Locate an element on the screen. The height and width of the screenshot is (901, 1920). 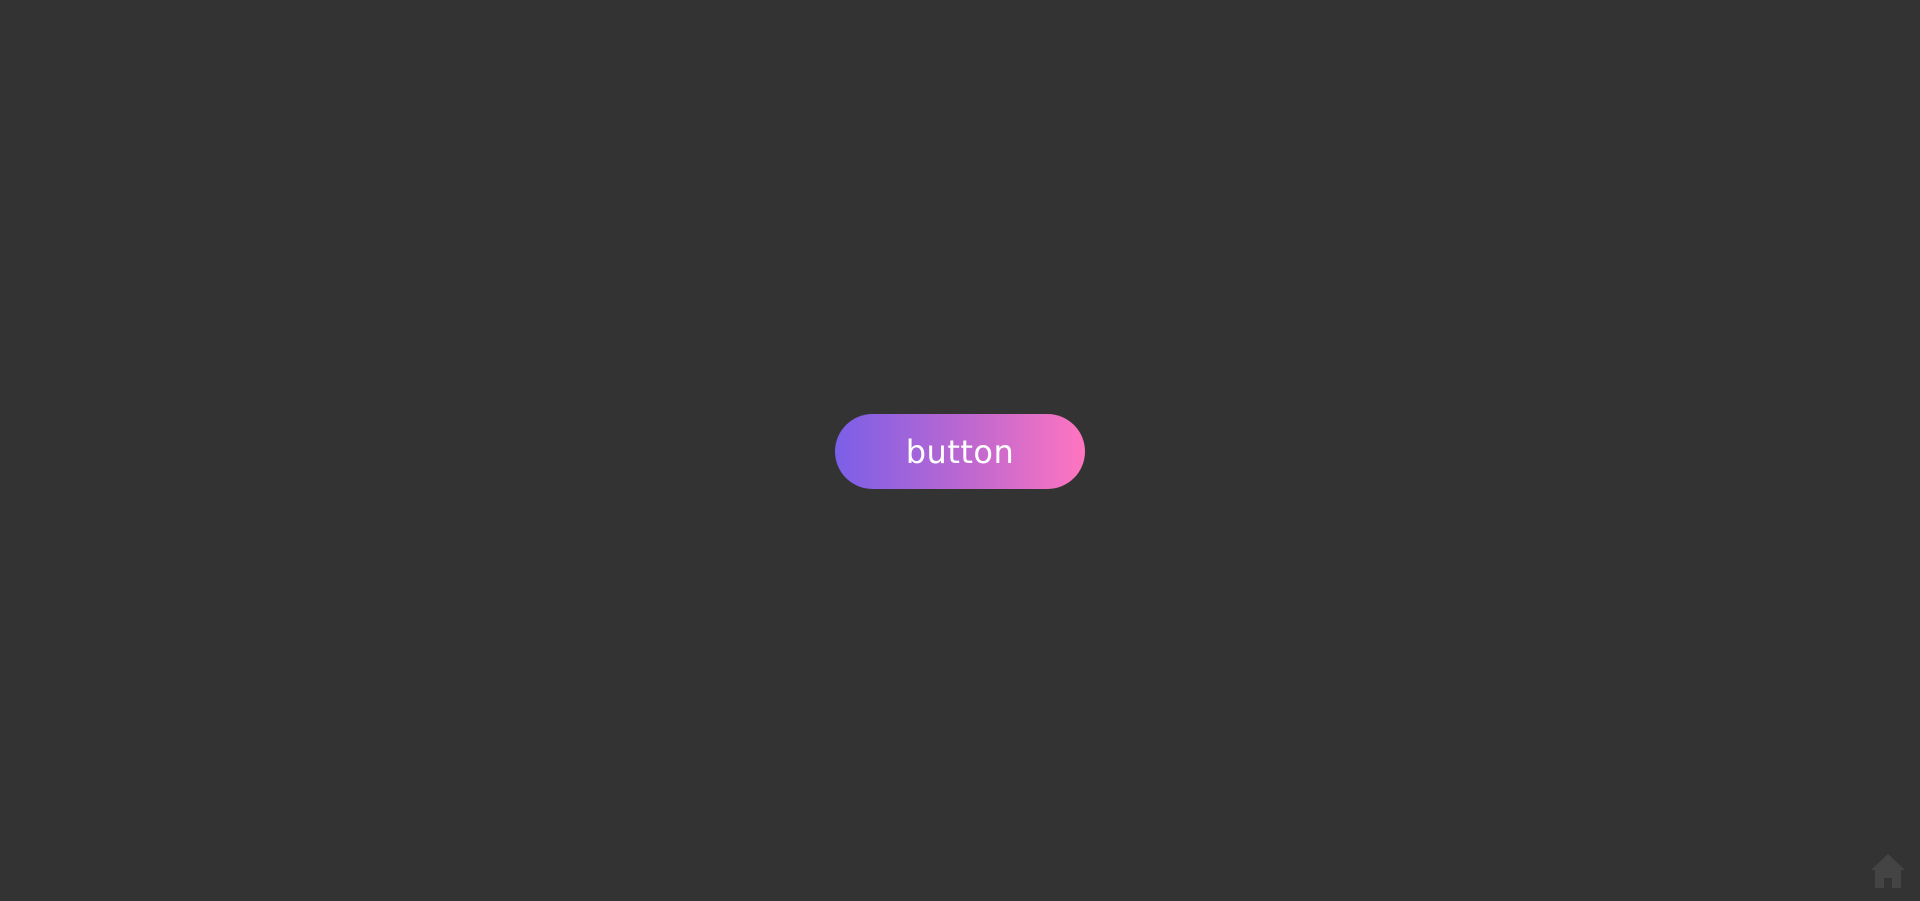
gradient-button: button is located at coordinates (960, 451).